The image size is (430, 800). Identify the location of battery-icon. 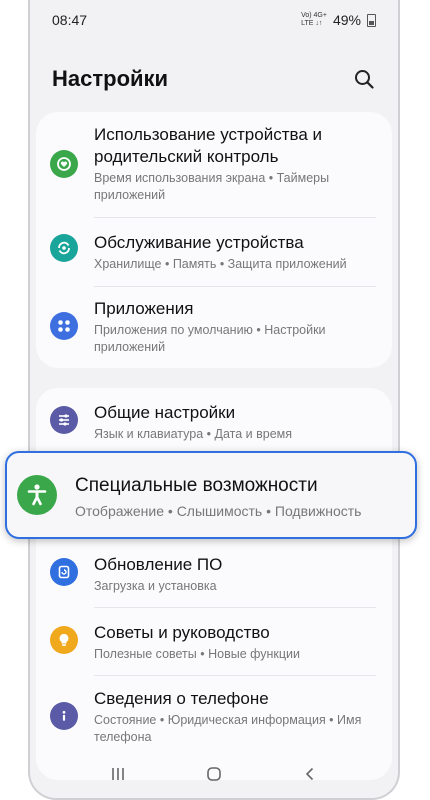
(371, 20).